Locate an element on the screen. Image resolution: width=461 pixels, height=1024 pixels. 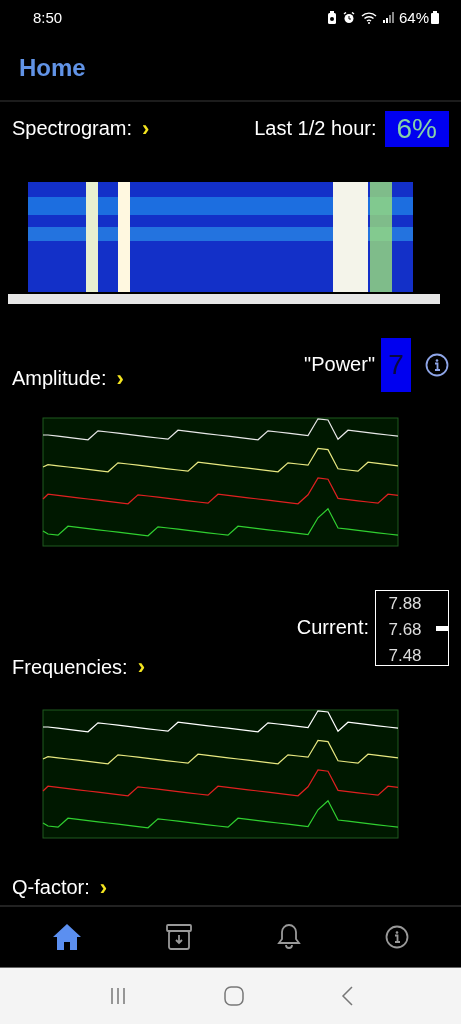
bell-icon is located at coordinates (288, 937).